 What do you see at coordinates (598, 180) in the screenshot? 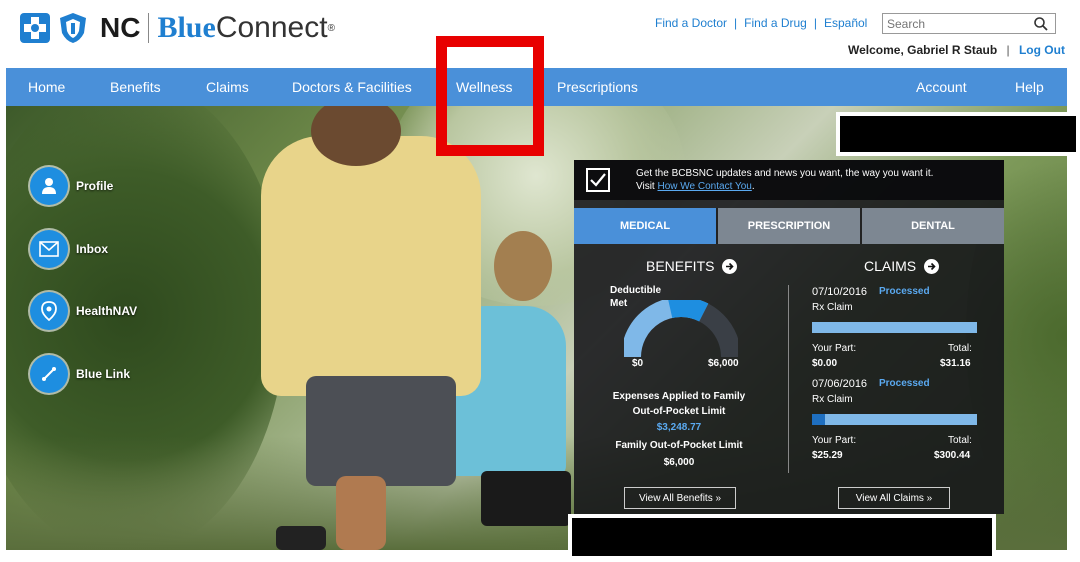
I see `checkbox-icon` at bounding box center [598, 180].